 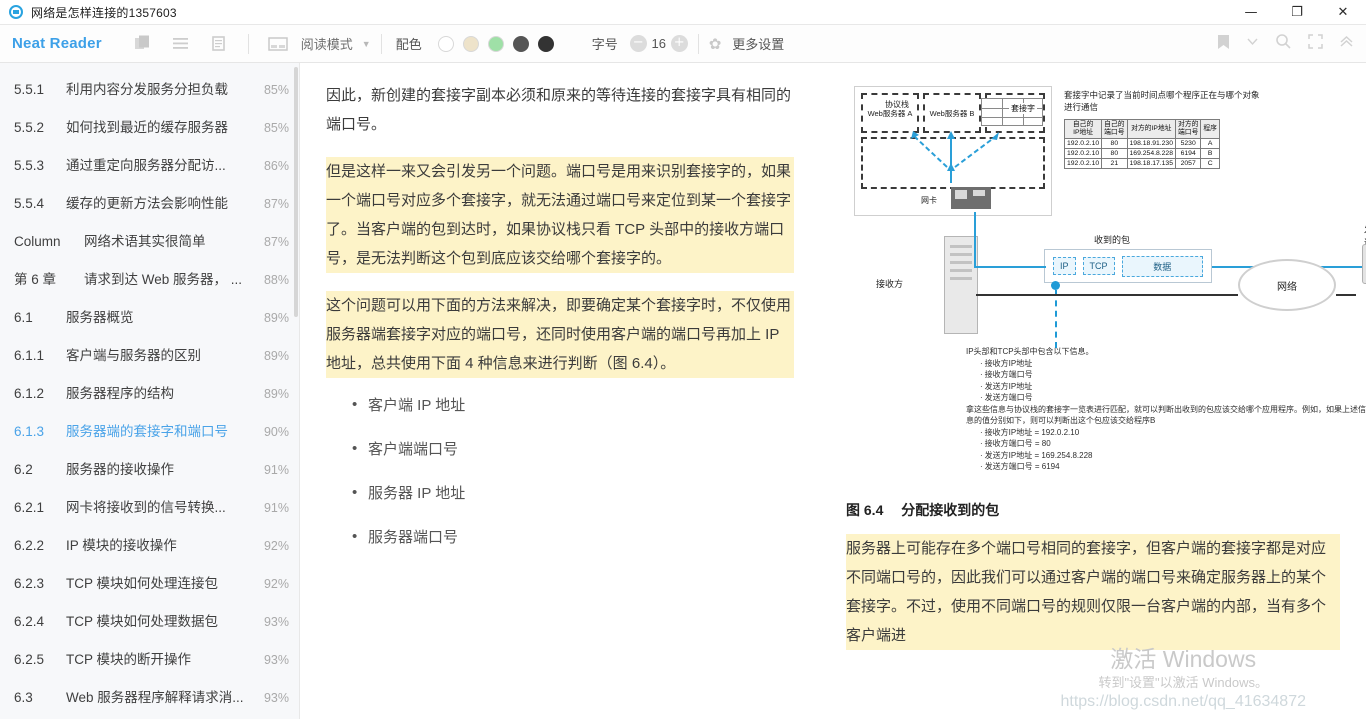 I want to click on socket-link-dashed, so click(x=1056, y=319).